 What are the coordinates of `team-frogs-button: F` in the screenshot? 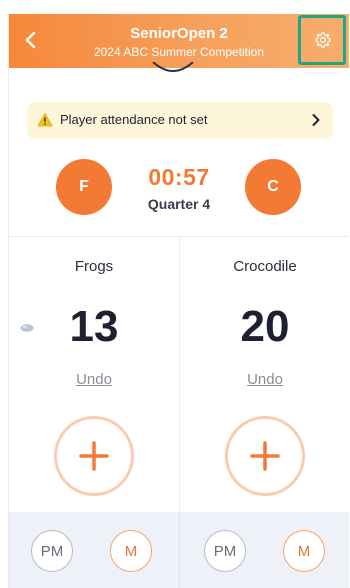 It's located at (84, 187).